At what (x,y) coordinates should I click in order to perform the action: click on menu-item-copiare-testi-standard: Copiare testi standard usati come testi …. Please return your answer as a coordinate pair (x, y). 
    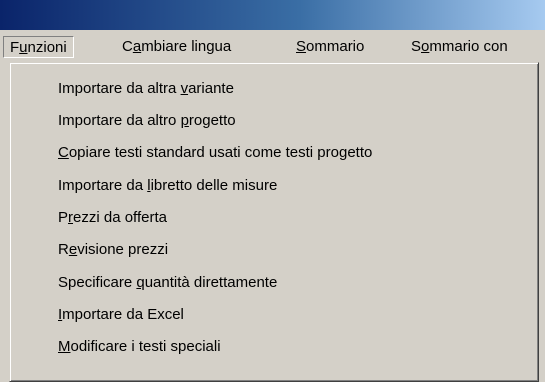
    Looking at the image, I should click on (215, 153).